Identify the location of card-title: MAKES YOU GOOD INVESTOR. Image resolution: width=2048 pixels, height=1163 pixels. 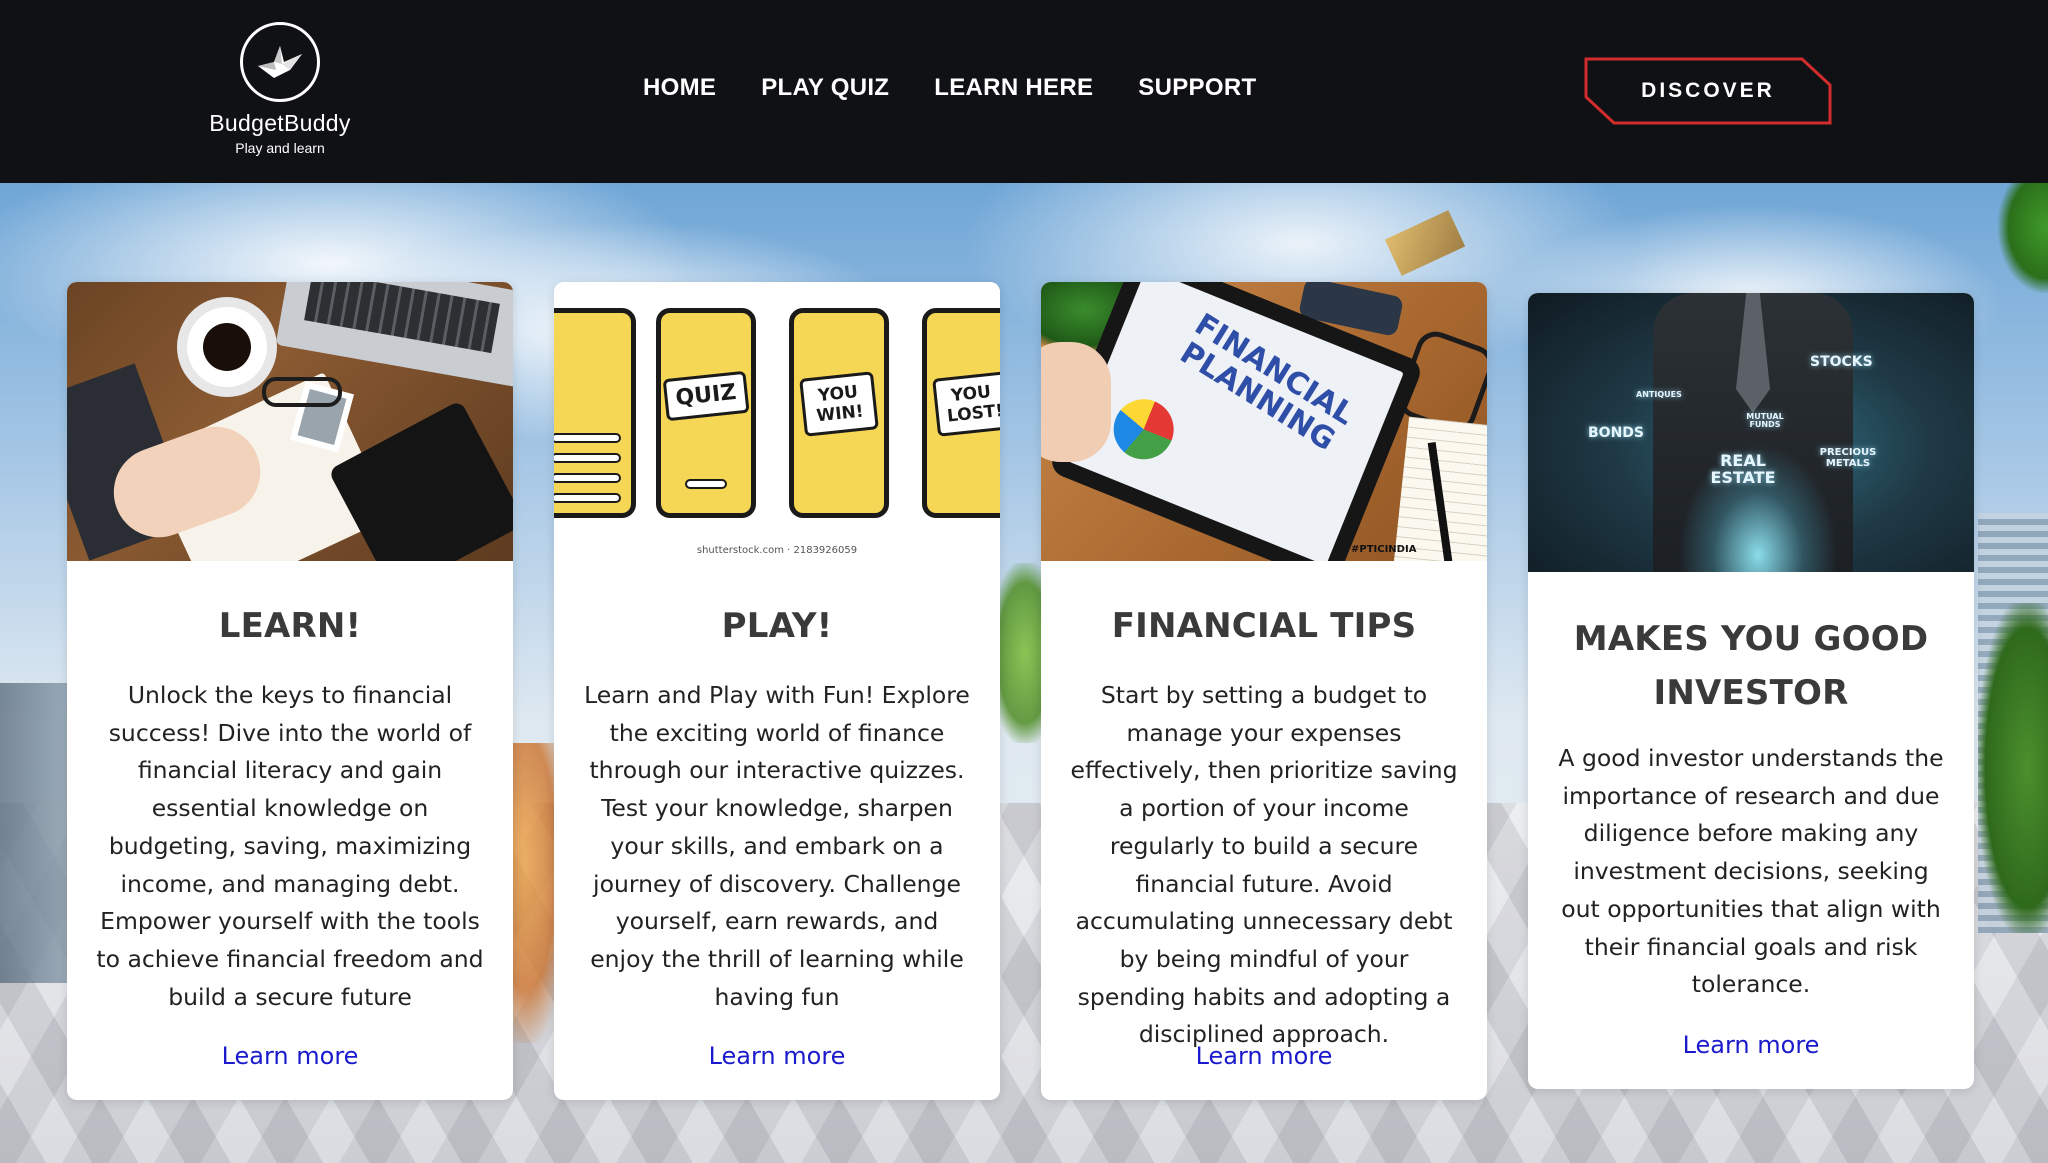
(1751, 666).